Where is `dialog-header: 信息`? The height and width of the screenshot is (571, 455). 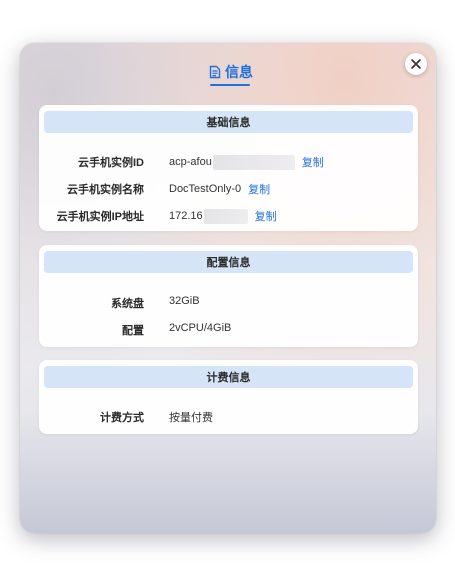
dialog-header: 信息 is located at coordinates (228, 69).